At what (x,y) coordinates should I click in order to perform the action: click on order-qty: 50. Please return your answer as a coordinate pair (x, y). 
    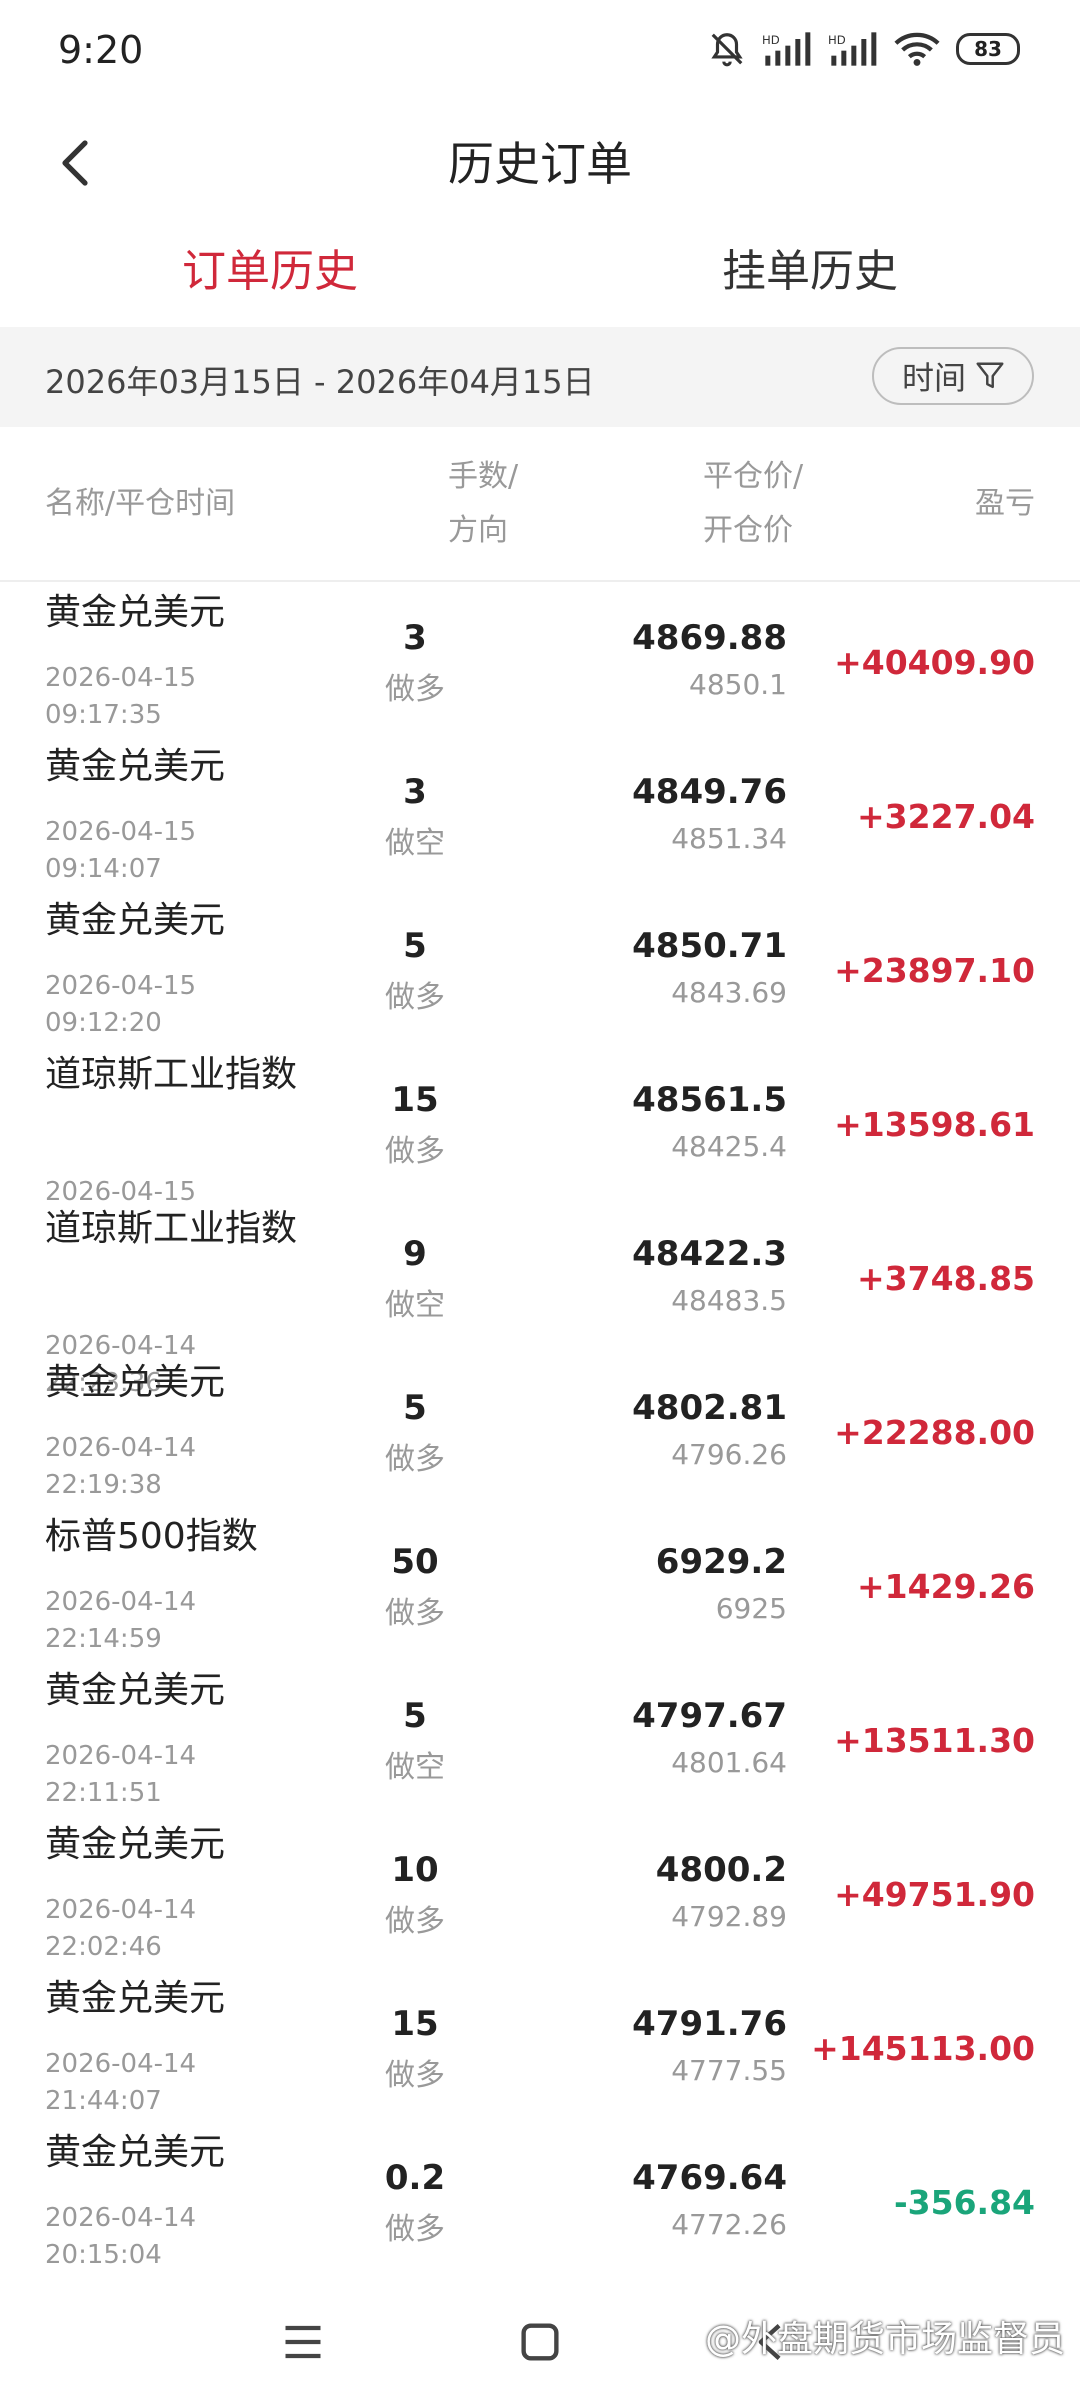
    Looking at the image, I should click on (415, 1562).